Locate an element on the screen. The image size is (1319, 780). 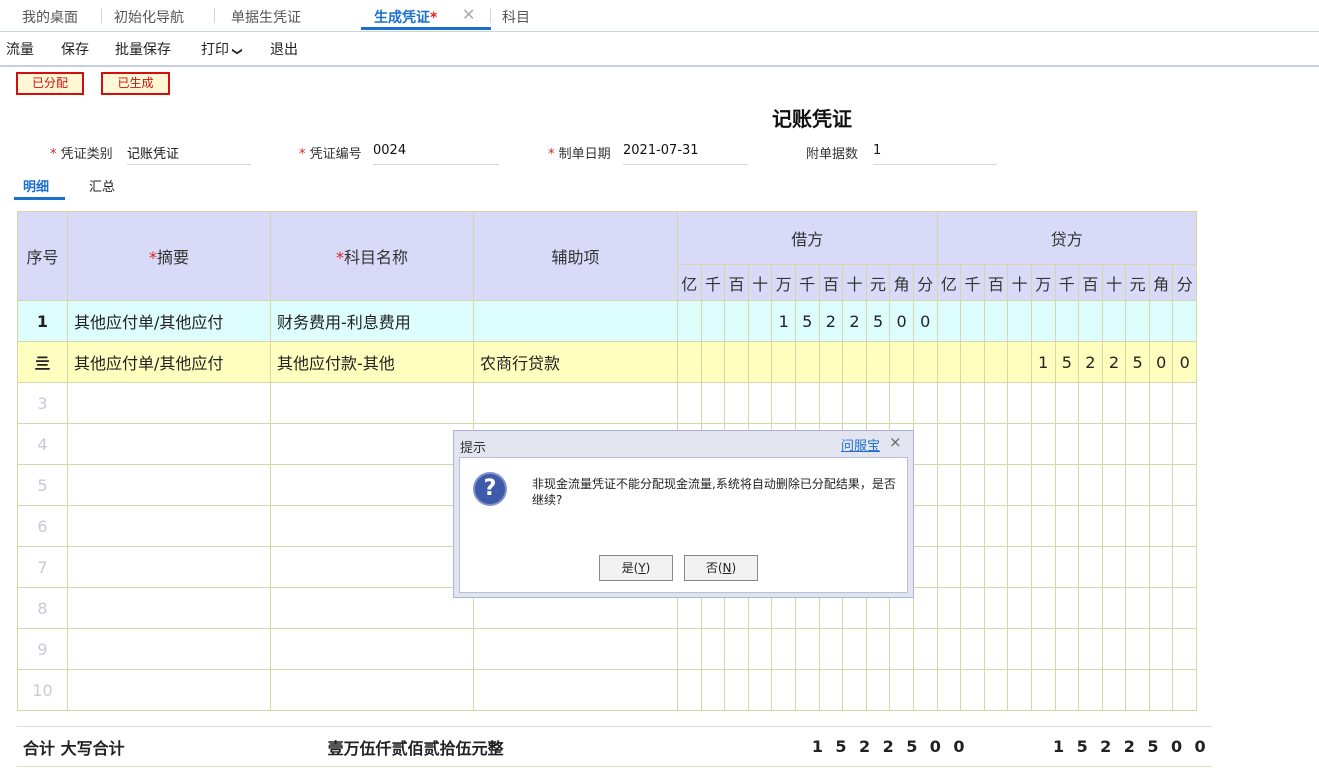
table-row: 1 其他应付单/其他应付 财务费用-利息费用 1 5 2 2 5 0 0 is located at coordinates (607, 321).